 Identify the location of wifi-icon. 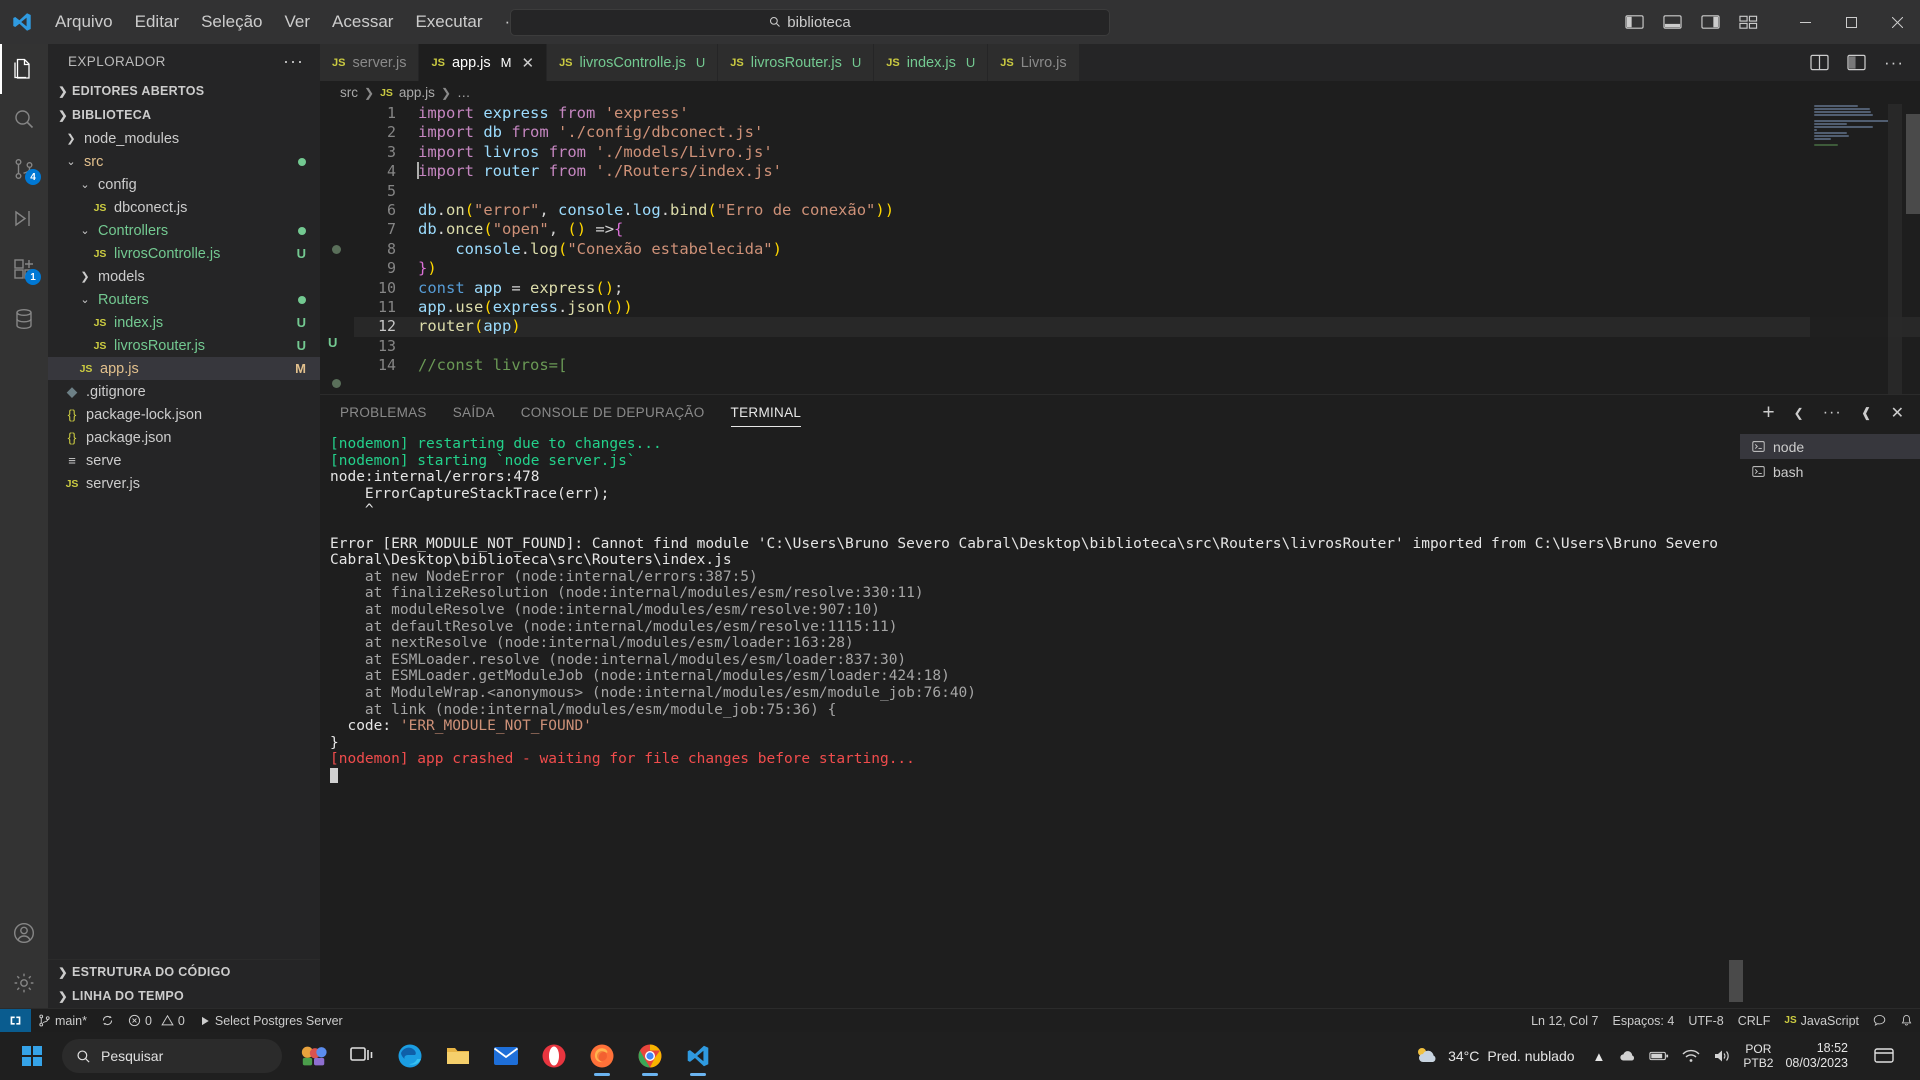
(1691, 1056).